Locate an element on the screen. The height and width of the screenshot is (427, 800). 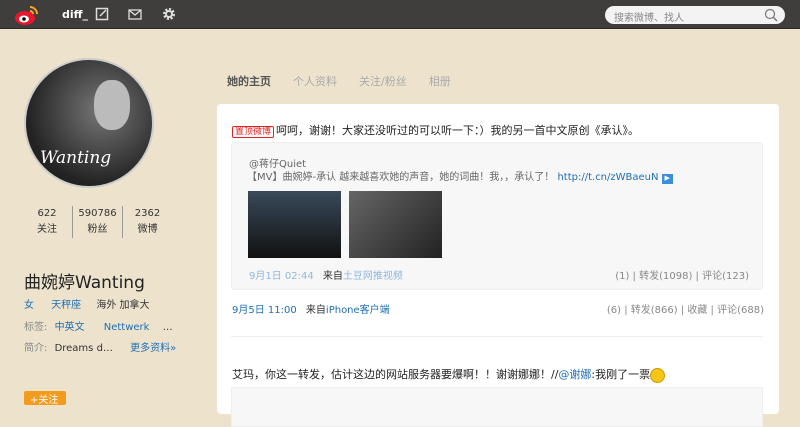
search-placeholder: 搜索微博、找人 is located at coordinates (649, 18).